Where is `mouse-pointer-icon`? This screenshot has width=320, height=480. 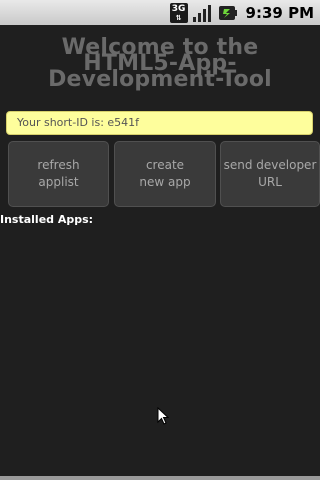 mouse-pointer-icon is located at coordinates (163, 416).